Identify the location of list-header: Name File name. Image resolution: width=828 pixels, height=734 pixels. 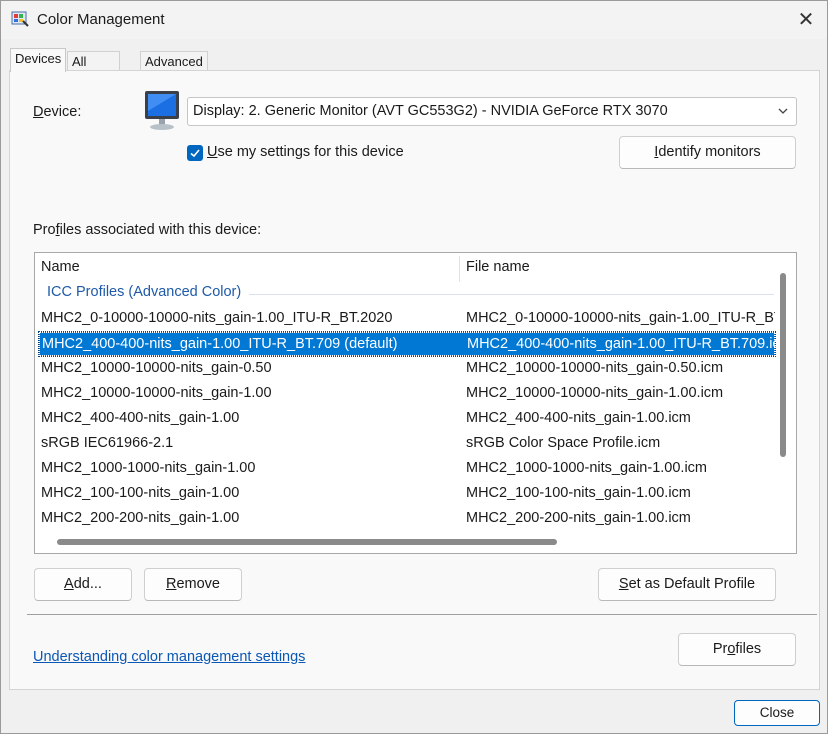
(405, 268).